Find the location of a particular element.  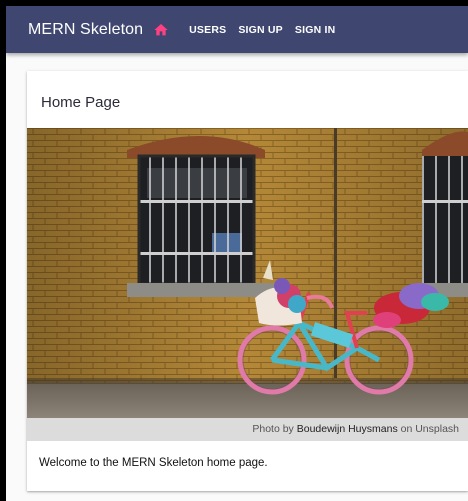

nav-signin-link: SIGN IN is located at coordinates (315, 30).